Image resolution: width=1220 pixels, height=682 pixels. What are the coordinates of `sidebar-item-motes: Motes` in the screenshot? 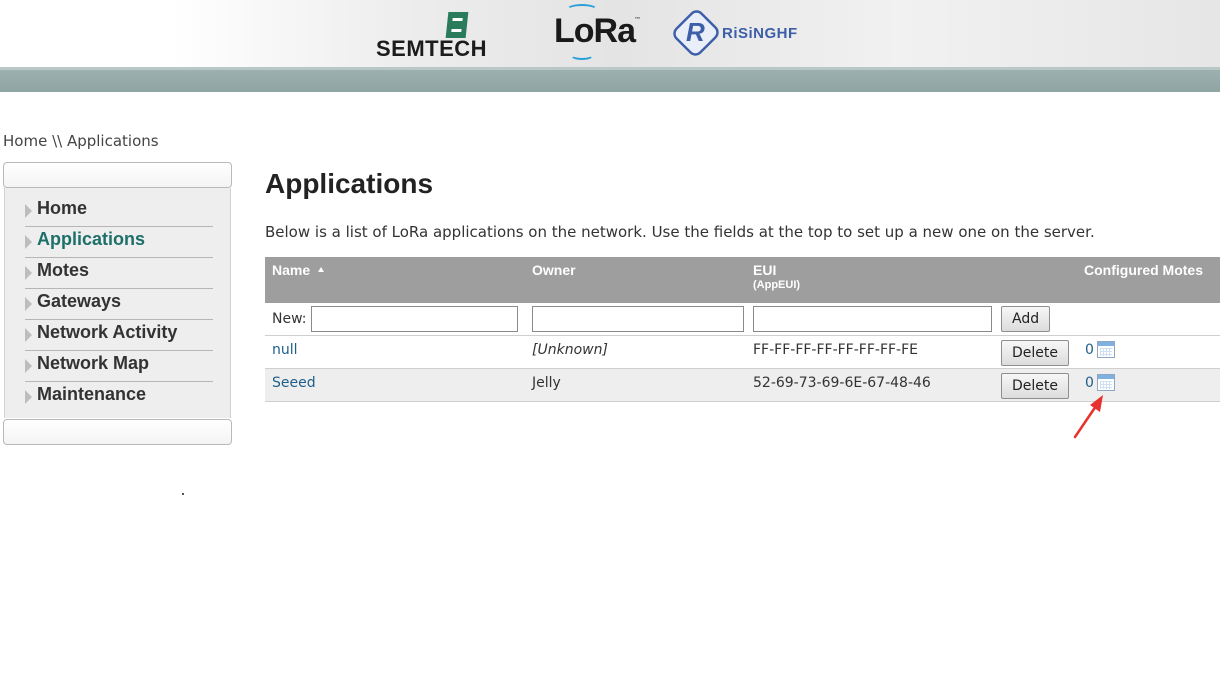 It's located at (119, 273).